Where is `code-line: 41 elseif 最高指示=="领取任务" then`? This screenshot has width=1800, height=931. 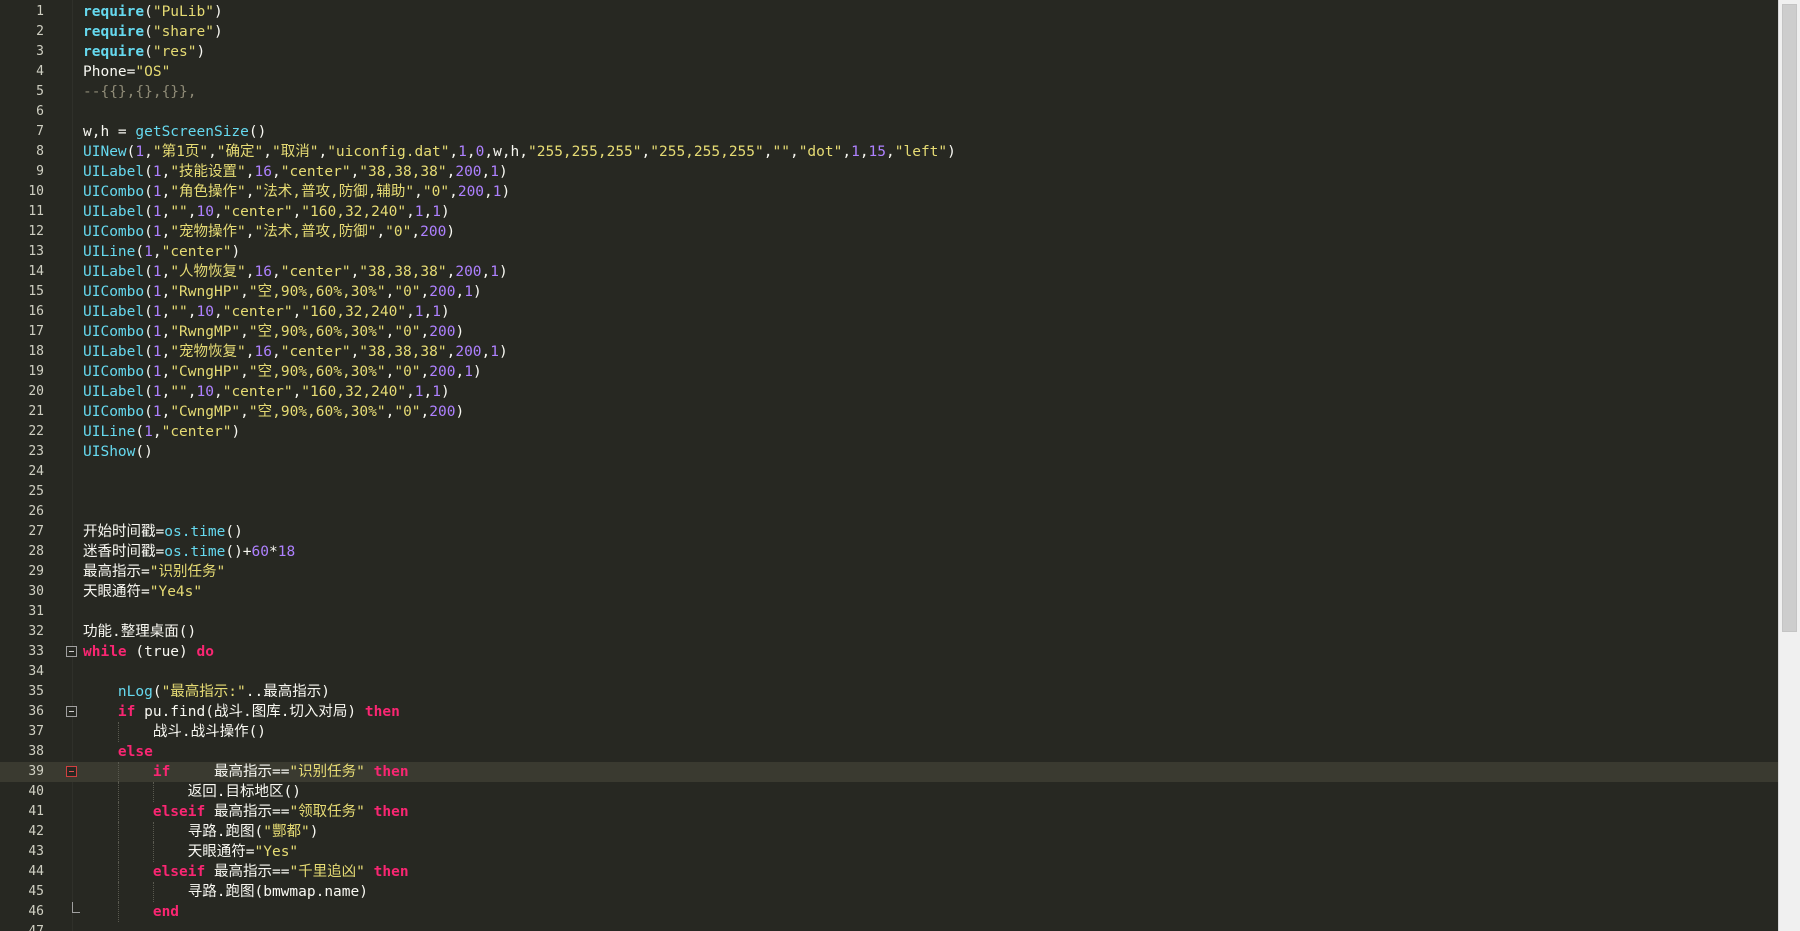 code-line: 41 elseif 最高指示=="领取任务" then is located at coordinates (889, 812).